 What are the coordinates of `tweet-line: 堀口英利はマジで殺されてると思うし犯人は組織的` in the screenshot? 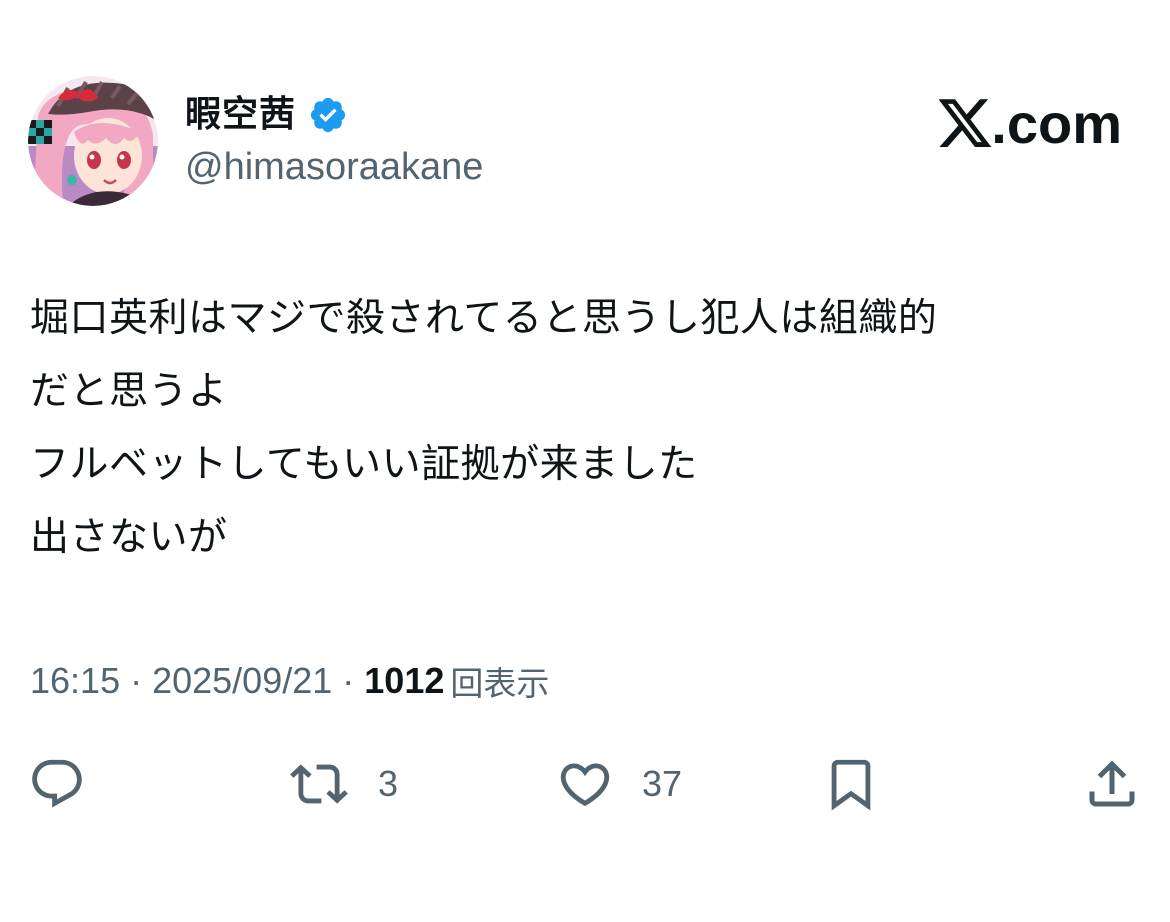 It's located at (484, 318).